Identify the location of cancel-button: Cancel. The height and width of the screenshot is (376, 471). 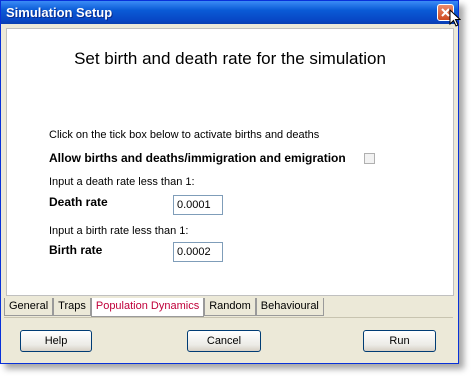
(224, 341).